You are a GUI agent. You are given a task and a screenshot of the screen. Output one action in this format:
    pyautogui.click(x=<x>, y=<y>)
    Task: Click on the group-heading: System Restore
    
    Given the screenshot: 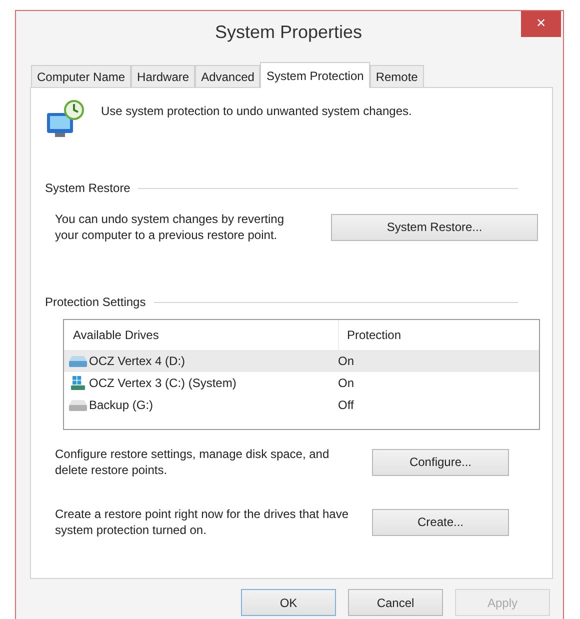 What is the action you would take?
    pyautogui.click(x=87, y=188)
    